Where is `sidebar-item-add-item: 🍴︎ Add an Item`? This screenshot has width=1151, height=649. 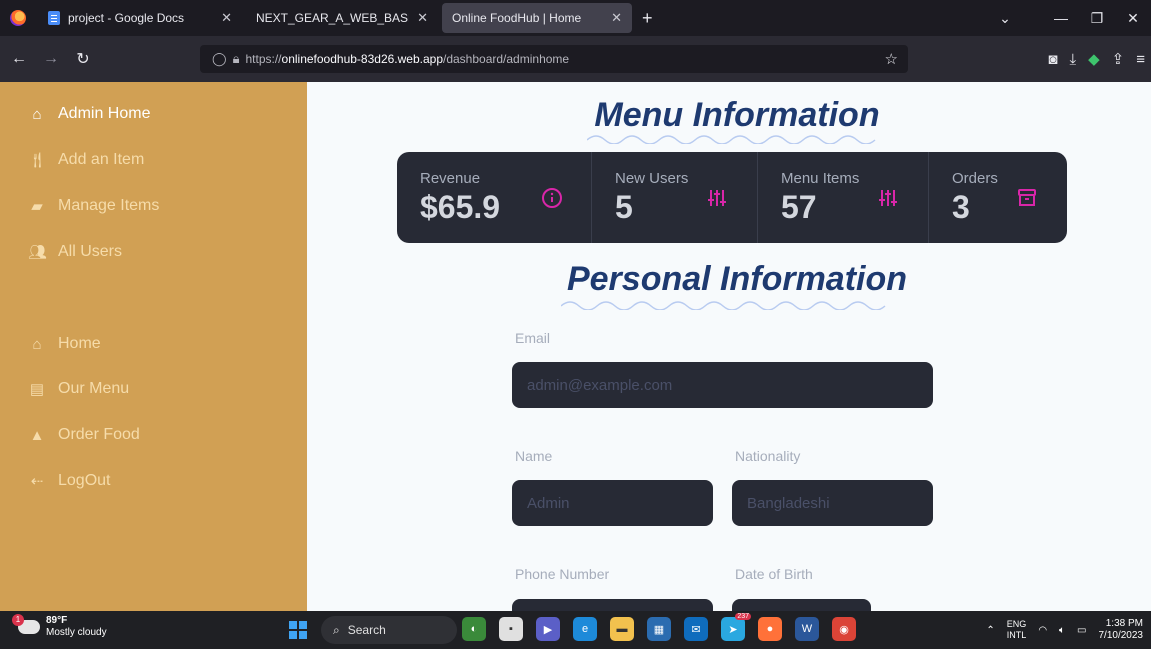 sidebar-item-add-item: 🍴︎ Add an Item is located at coordinates (86, 160).